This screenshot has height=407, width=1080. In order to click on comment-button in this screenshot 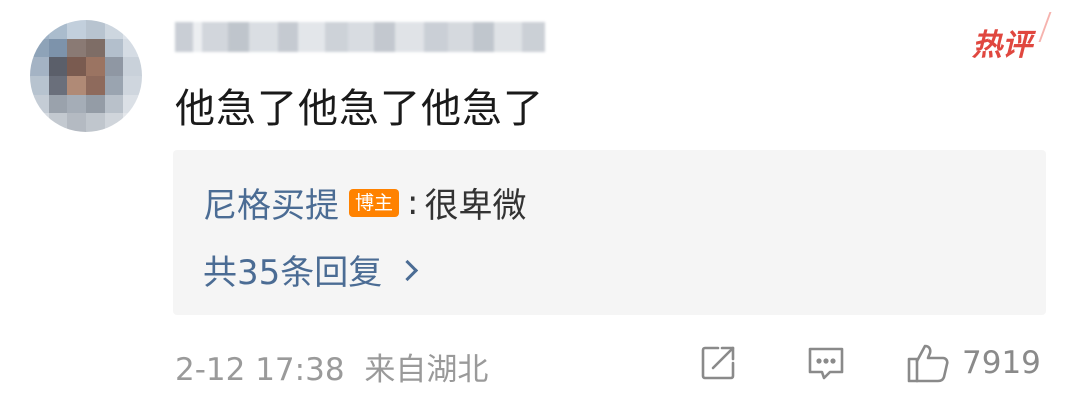, I will do `click(826, 363)`.